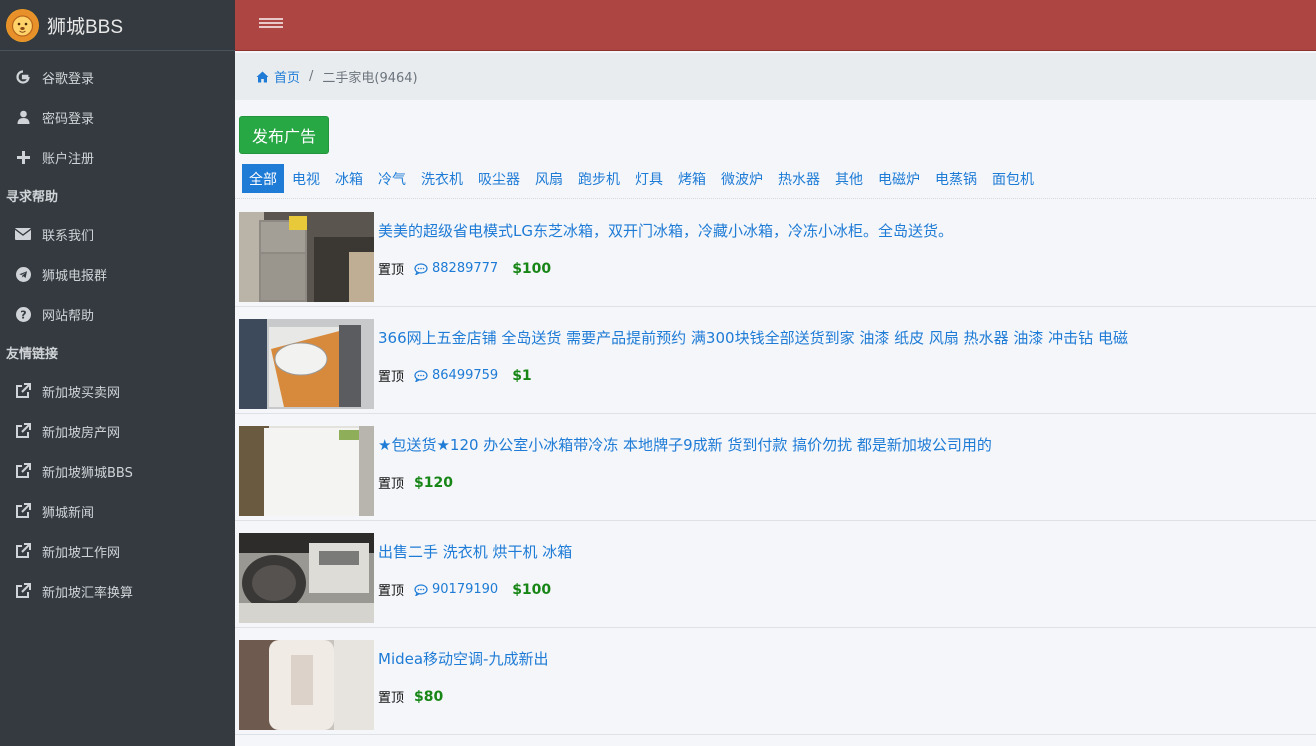 The image size is (1316, 746). I want to click on category-tab: 灯具, so click(649, 178).